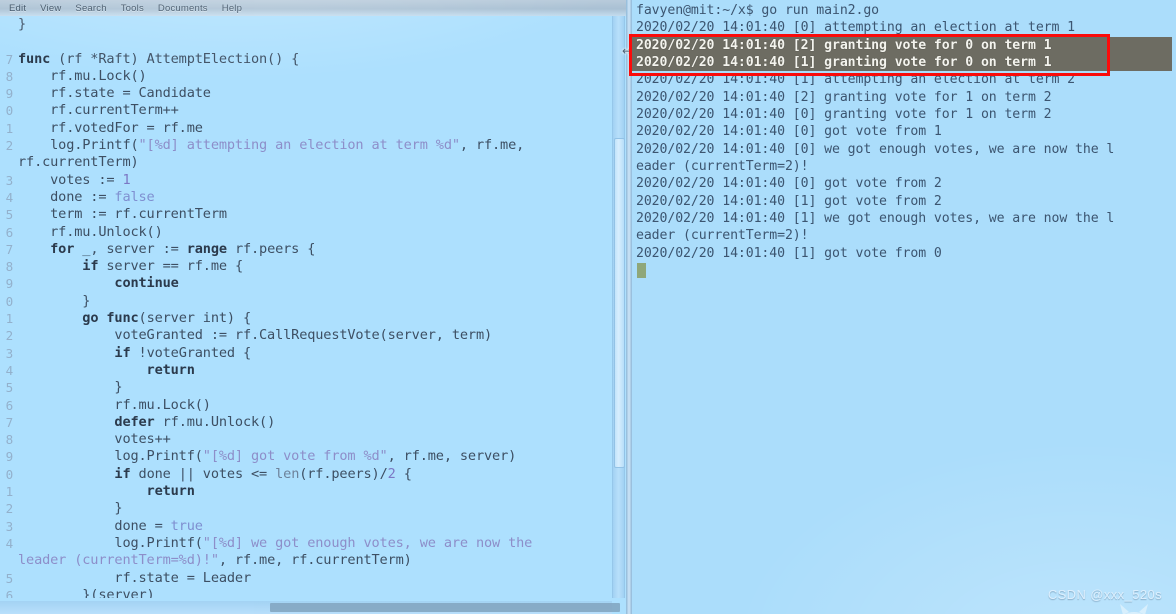 The height and width of the screenshot is (614, 1176). Describe the element at coordinates (9, 543) in the screenshot. I see `line-number: 4` at that location.